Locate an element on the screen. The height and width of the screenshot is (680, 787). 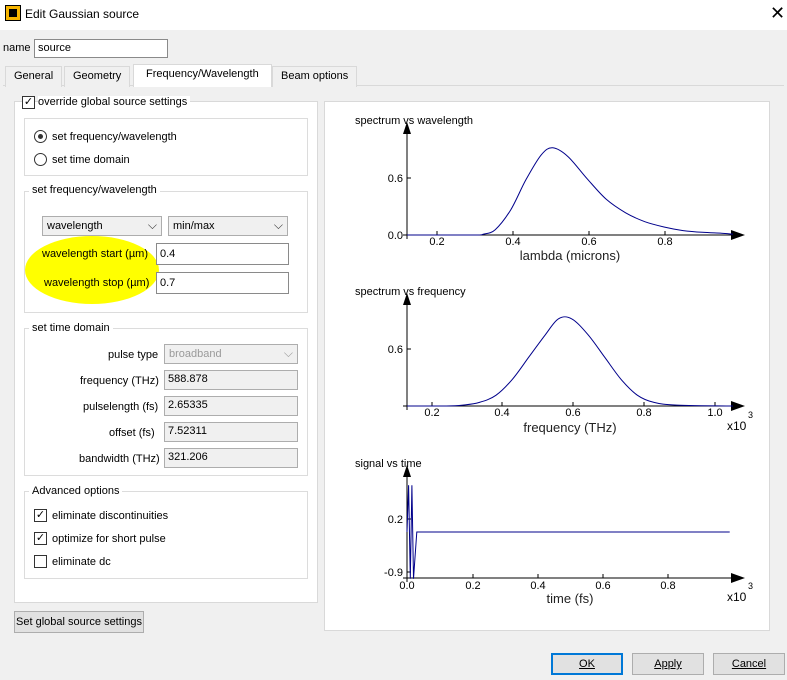
x-tick-label-1: 0.2 is located at coordinates (436, 242).